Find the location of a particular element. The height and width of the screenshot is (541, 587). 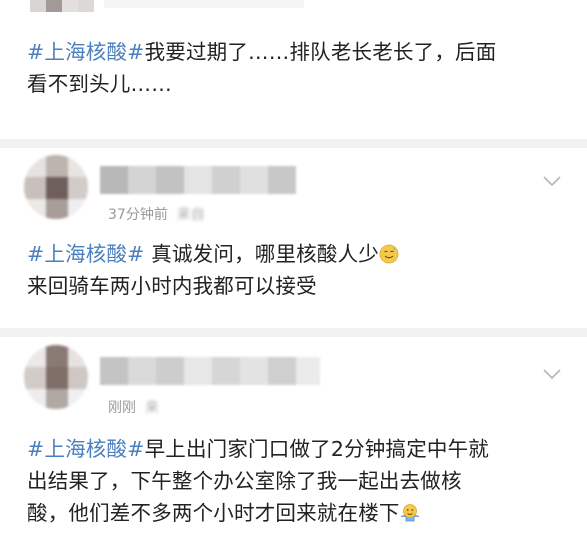

post-3-line-2: 出结果了，下午整个办公室除了我一起出去做核 is located at coordinates (244, 481).